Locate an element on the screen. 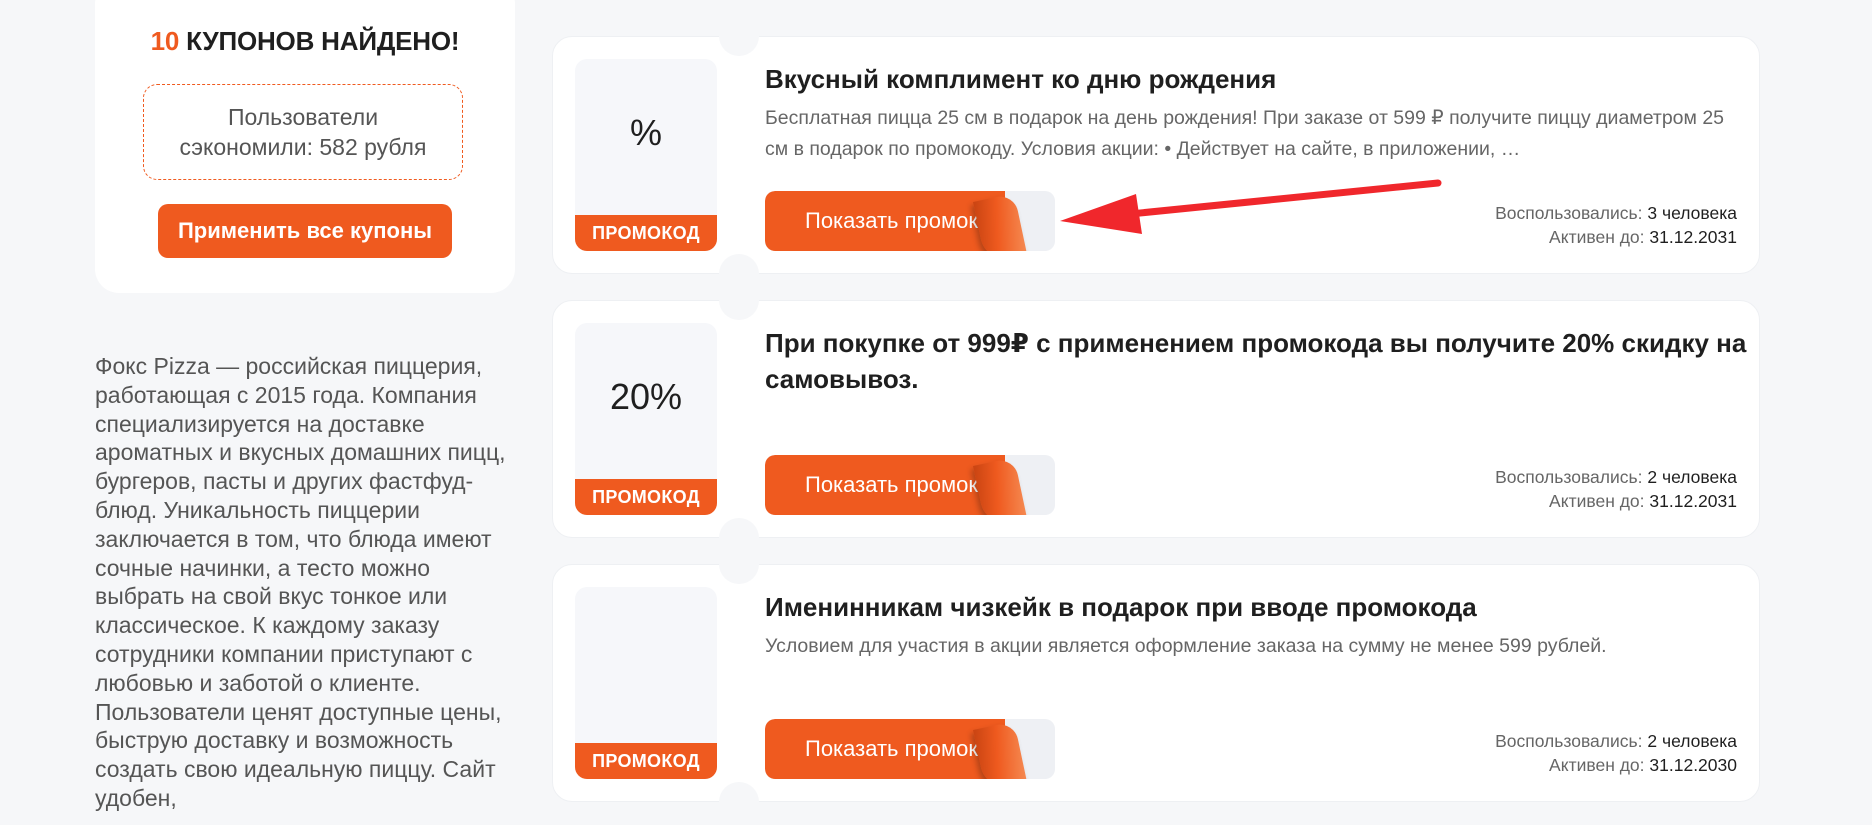 This screenshot has height=825, width=1872. coupon-badge: 20% ПРОМОКОД is located at coordinates (646, 419).